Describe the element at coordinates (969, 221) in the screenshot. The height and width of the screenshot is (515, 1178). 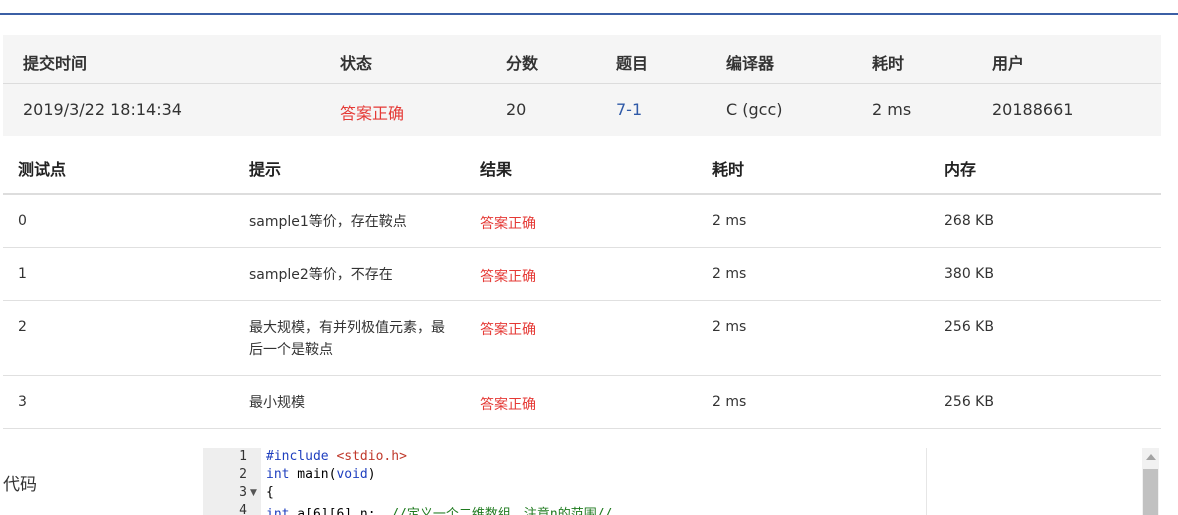
I see `case-memory: 268 KB` at that location.